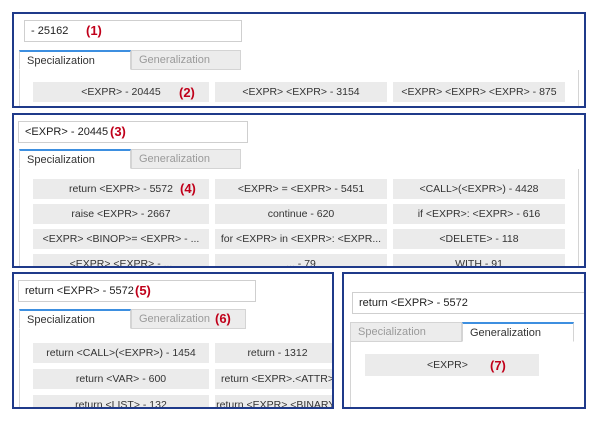 The width and height of the screenshot is (601, 421). Describe the element at coordinates (301, 214) in the screenshot. I see `result-item: continue - 620` at that location.